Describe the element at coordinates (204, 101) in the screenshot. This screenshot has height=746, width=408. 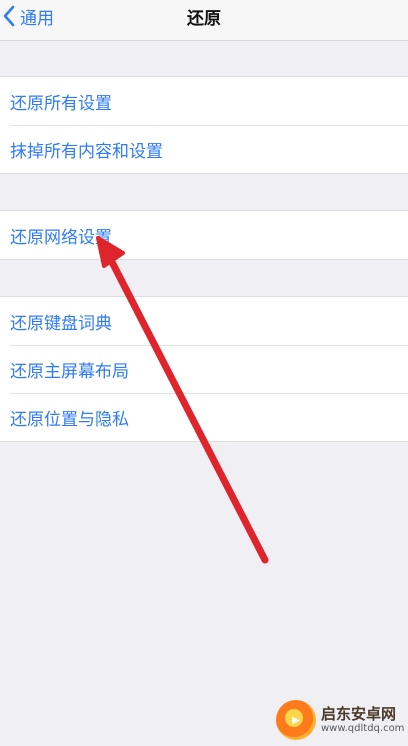
I see `reset-all-settings: 还原所有设置` at that location.